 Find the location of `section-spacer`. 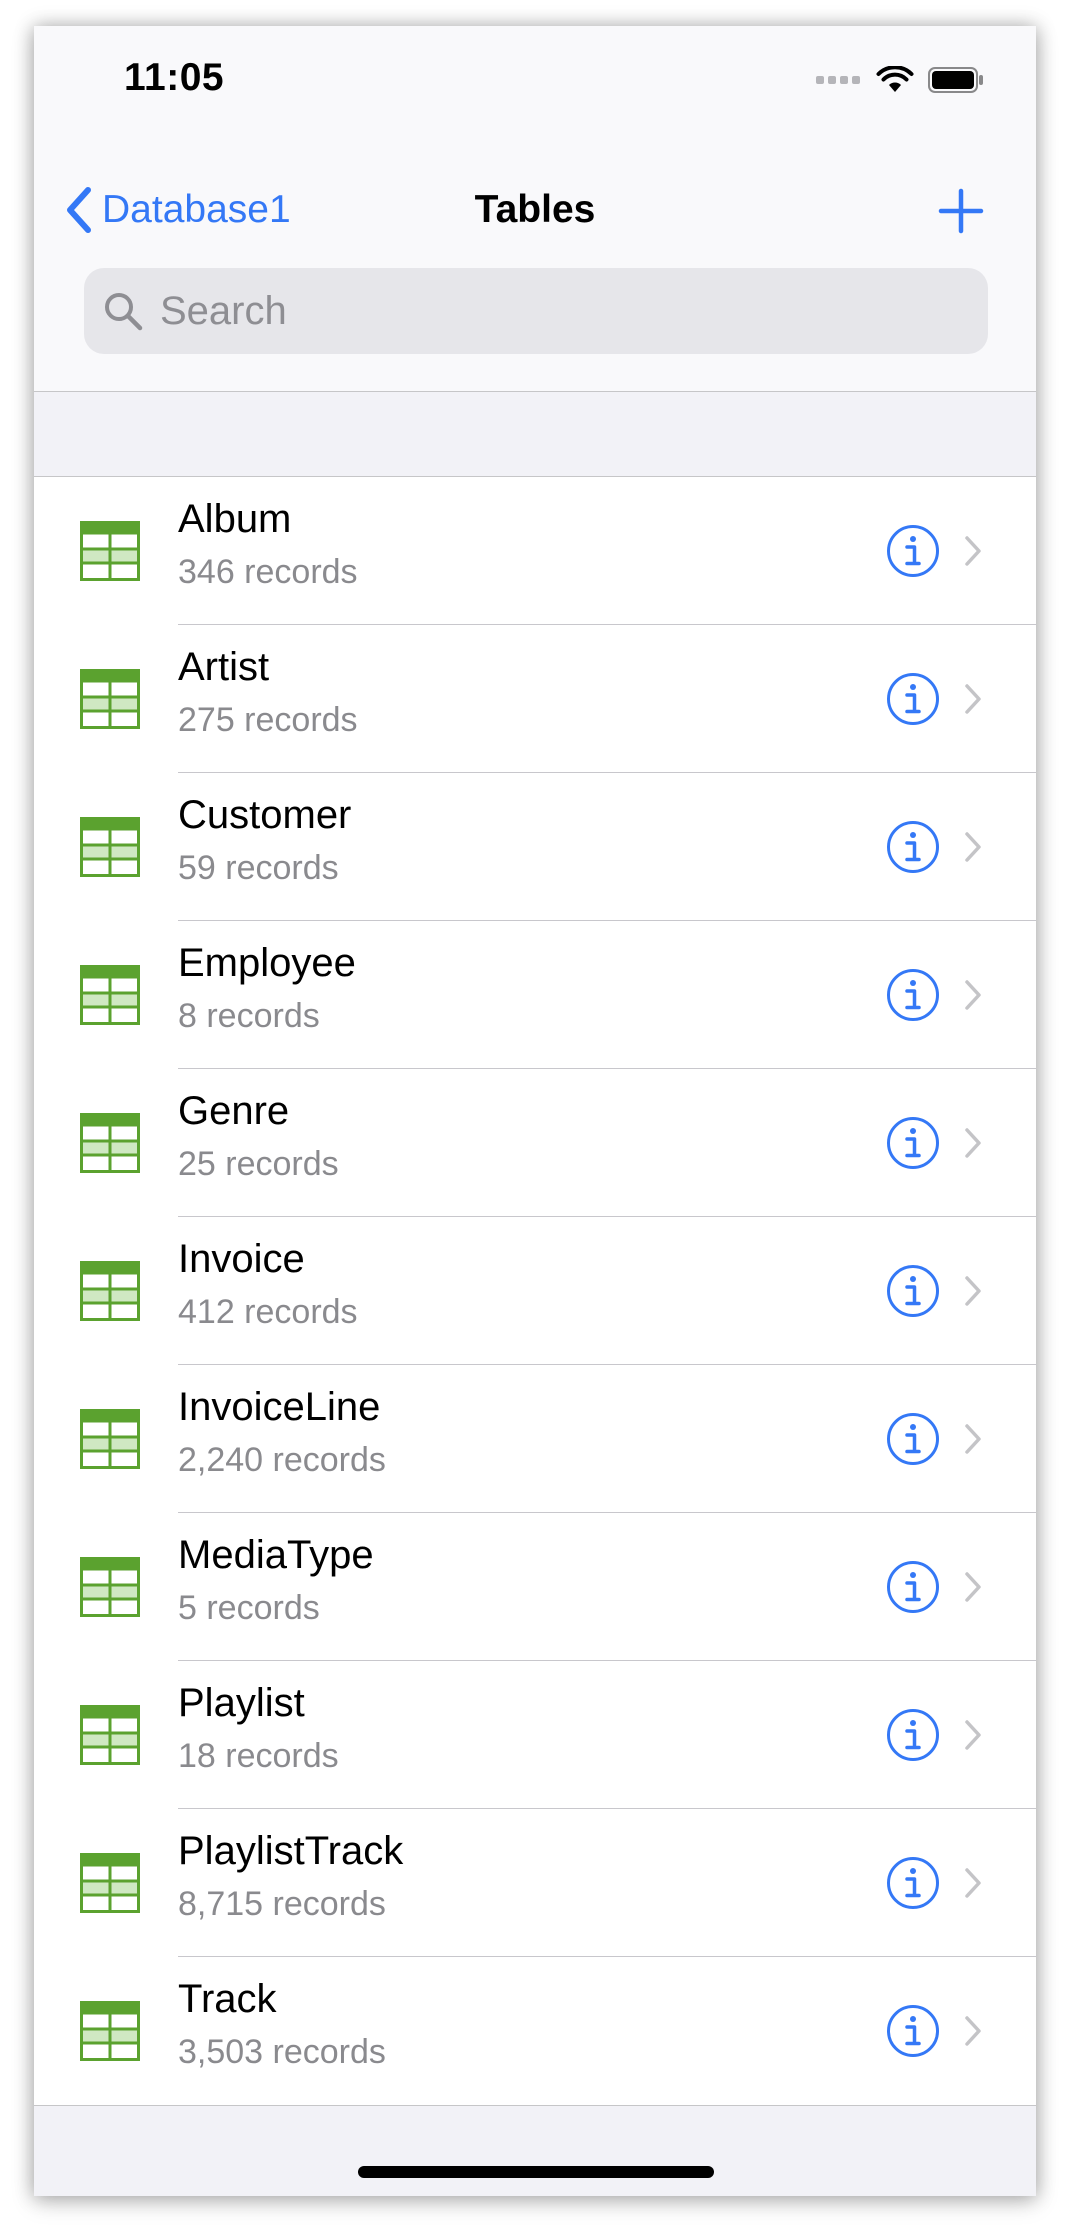

section-spacer is located at coordinates (535, 434).